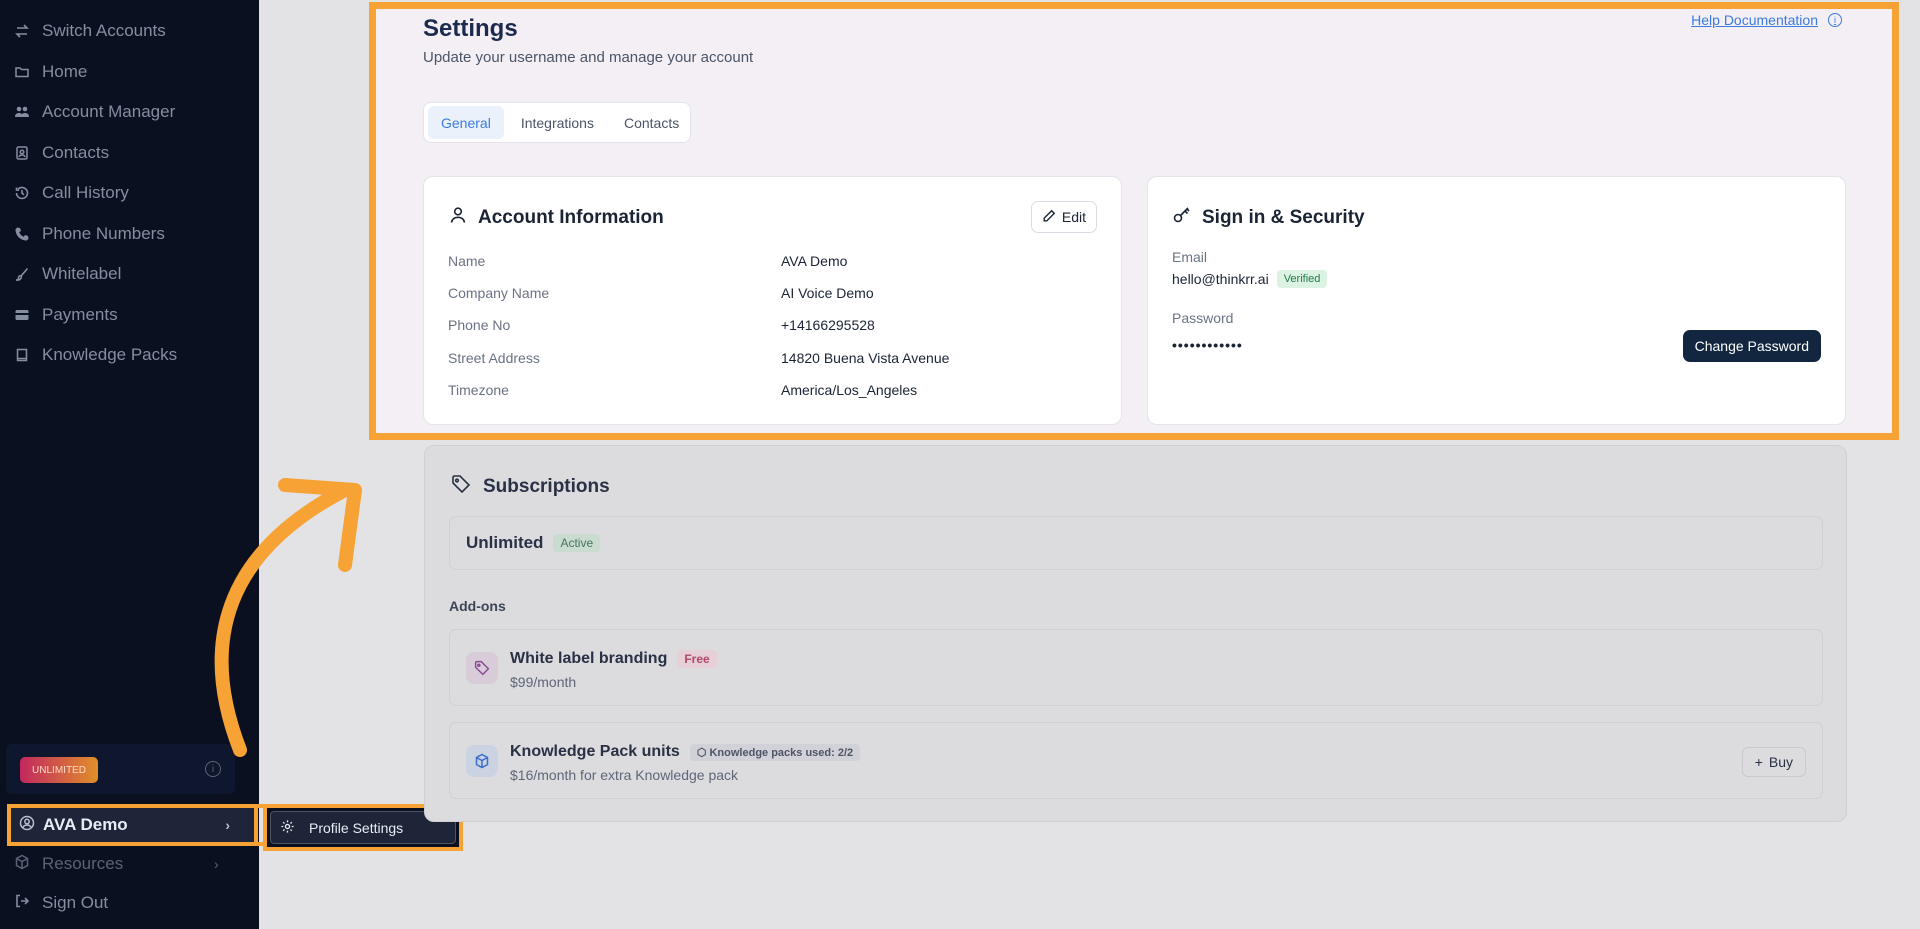 This screenshot has width=1920, height=929. Describe the element at coordinates (80, 314) in the screenshot. I see `sidebar-item-label: Payments` at that location.